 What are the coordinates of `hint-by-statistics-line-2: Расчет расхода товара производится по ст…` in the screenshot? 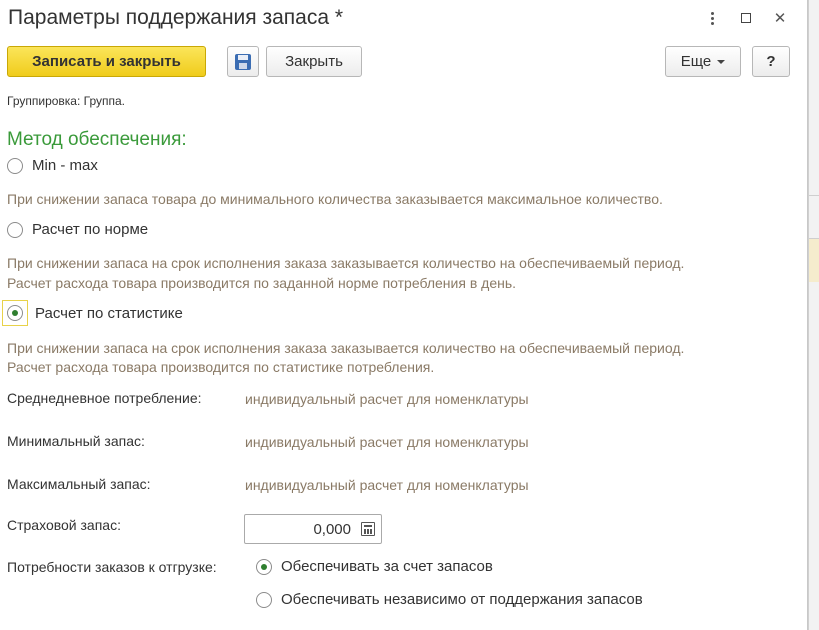 It's located at (221, 367).